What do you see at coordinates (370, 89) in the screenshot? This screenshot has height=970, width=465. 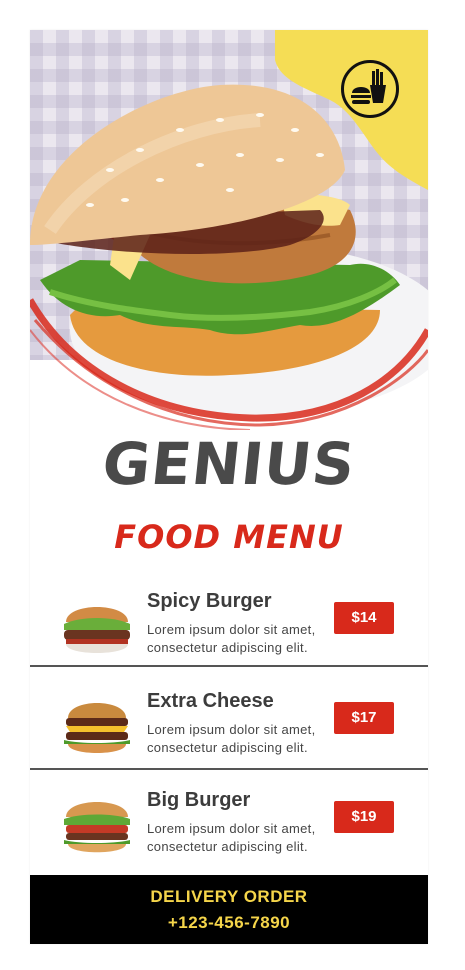 I see `burger-fries-logo-icon` at bounding box center [370, 89].